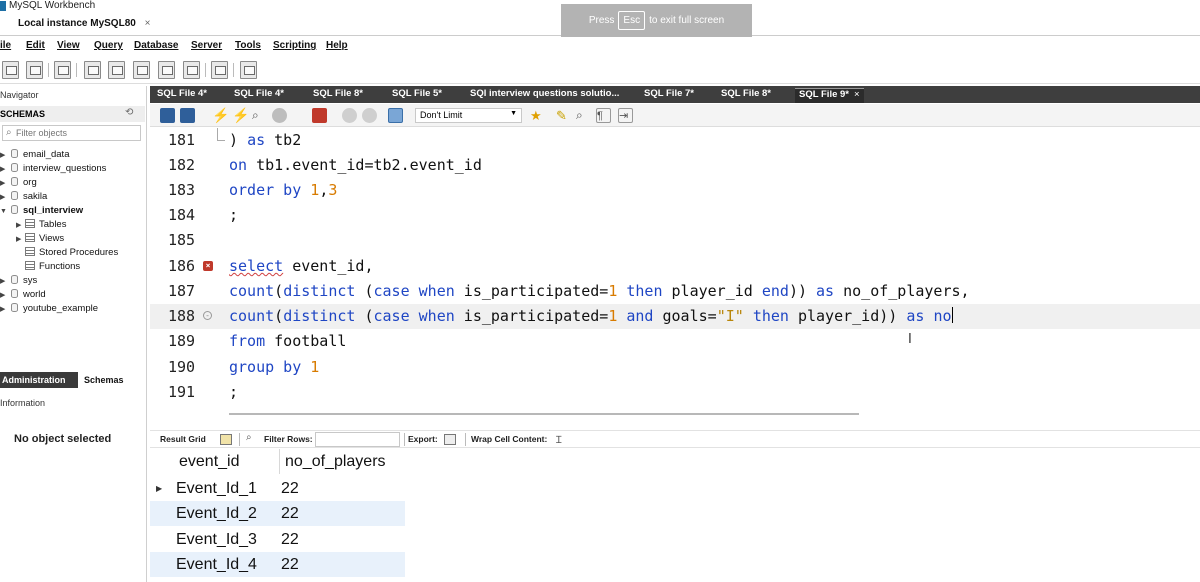 This screenshot has height=582, width=1200. I want to click on menu-scripting: Scripting, so click(294, 45).